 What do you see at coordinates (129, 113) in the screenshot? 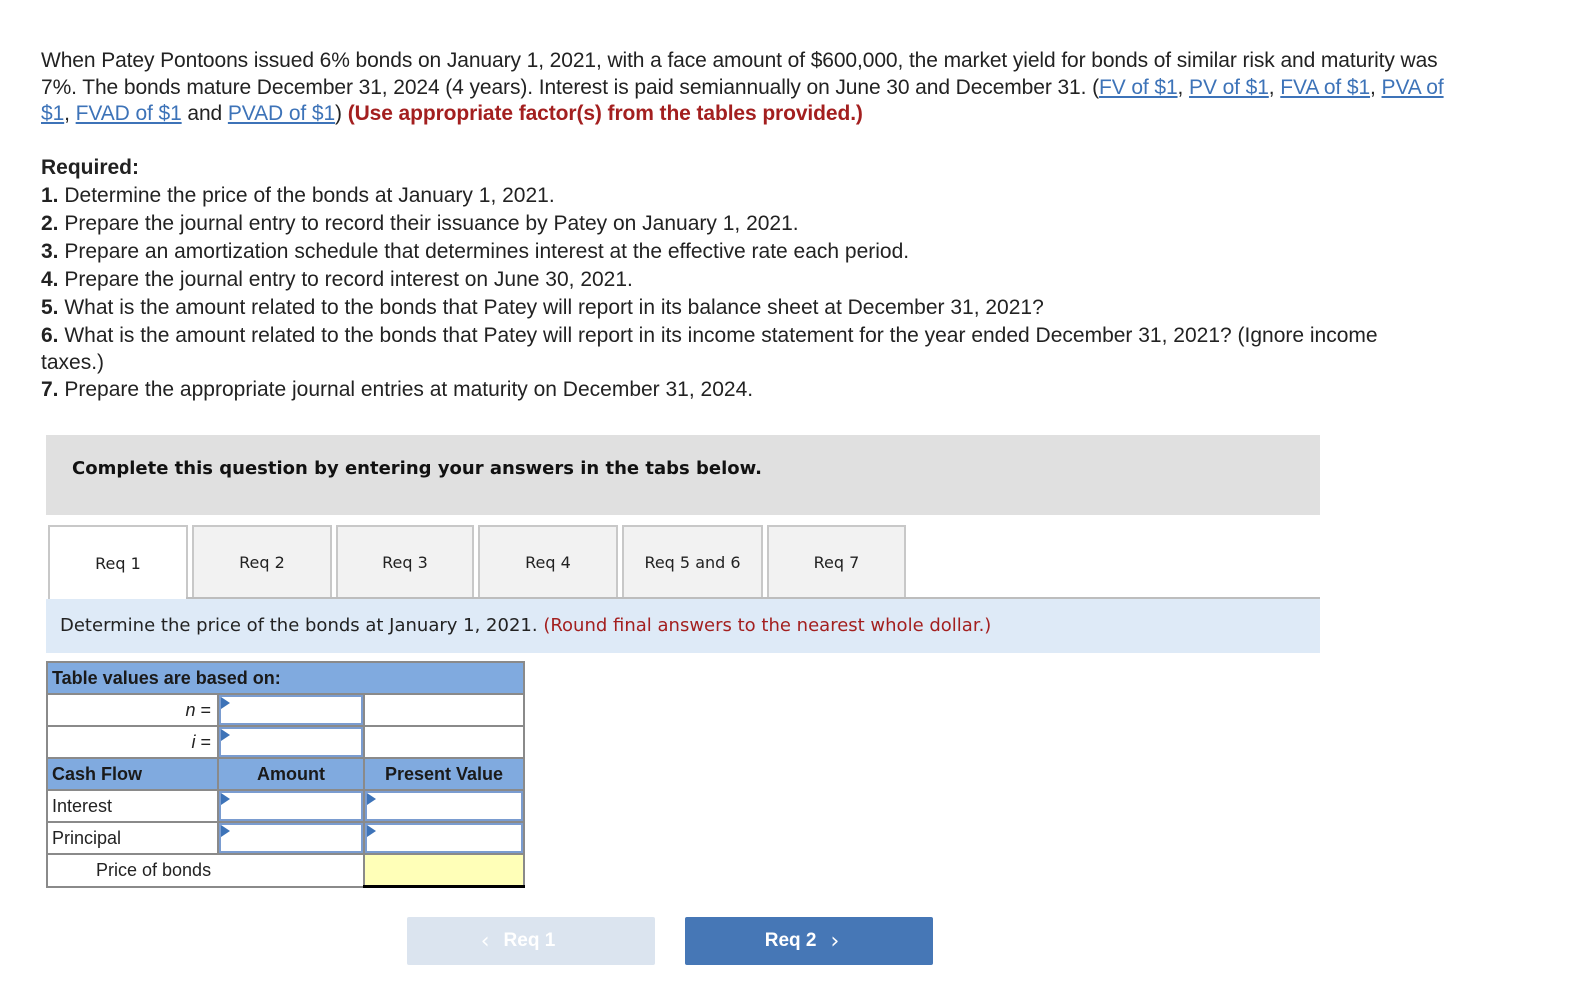
I see `link-fvad: FVAD of $1` at bounding box center [129, 113].